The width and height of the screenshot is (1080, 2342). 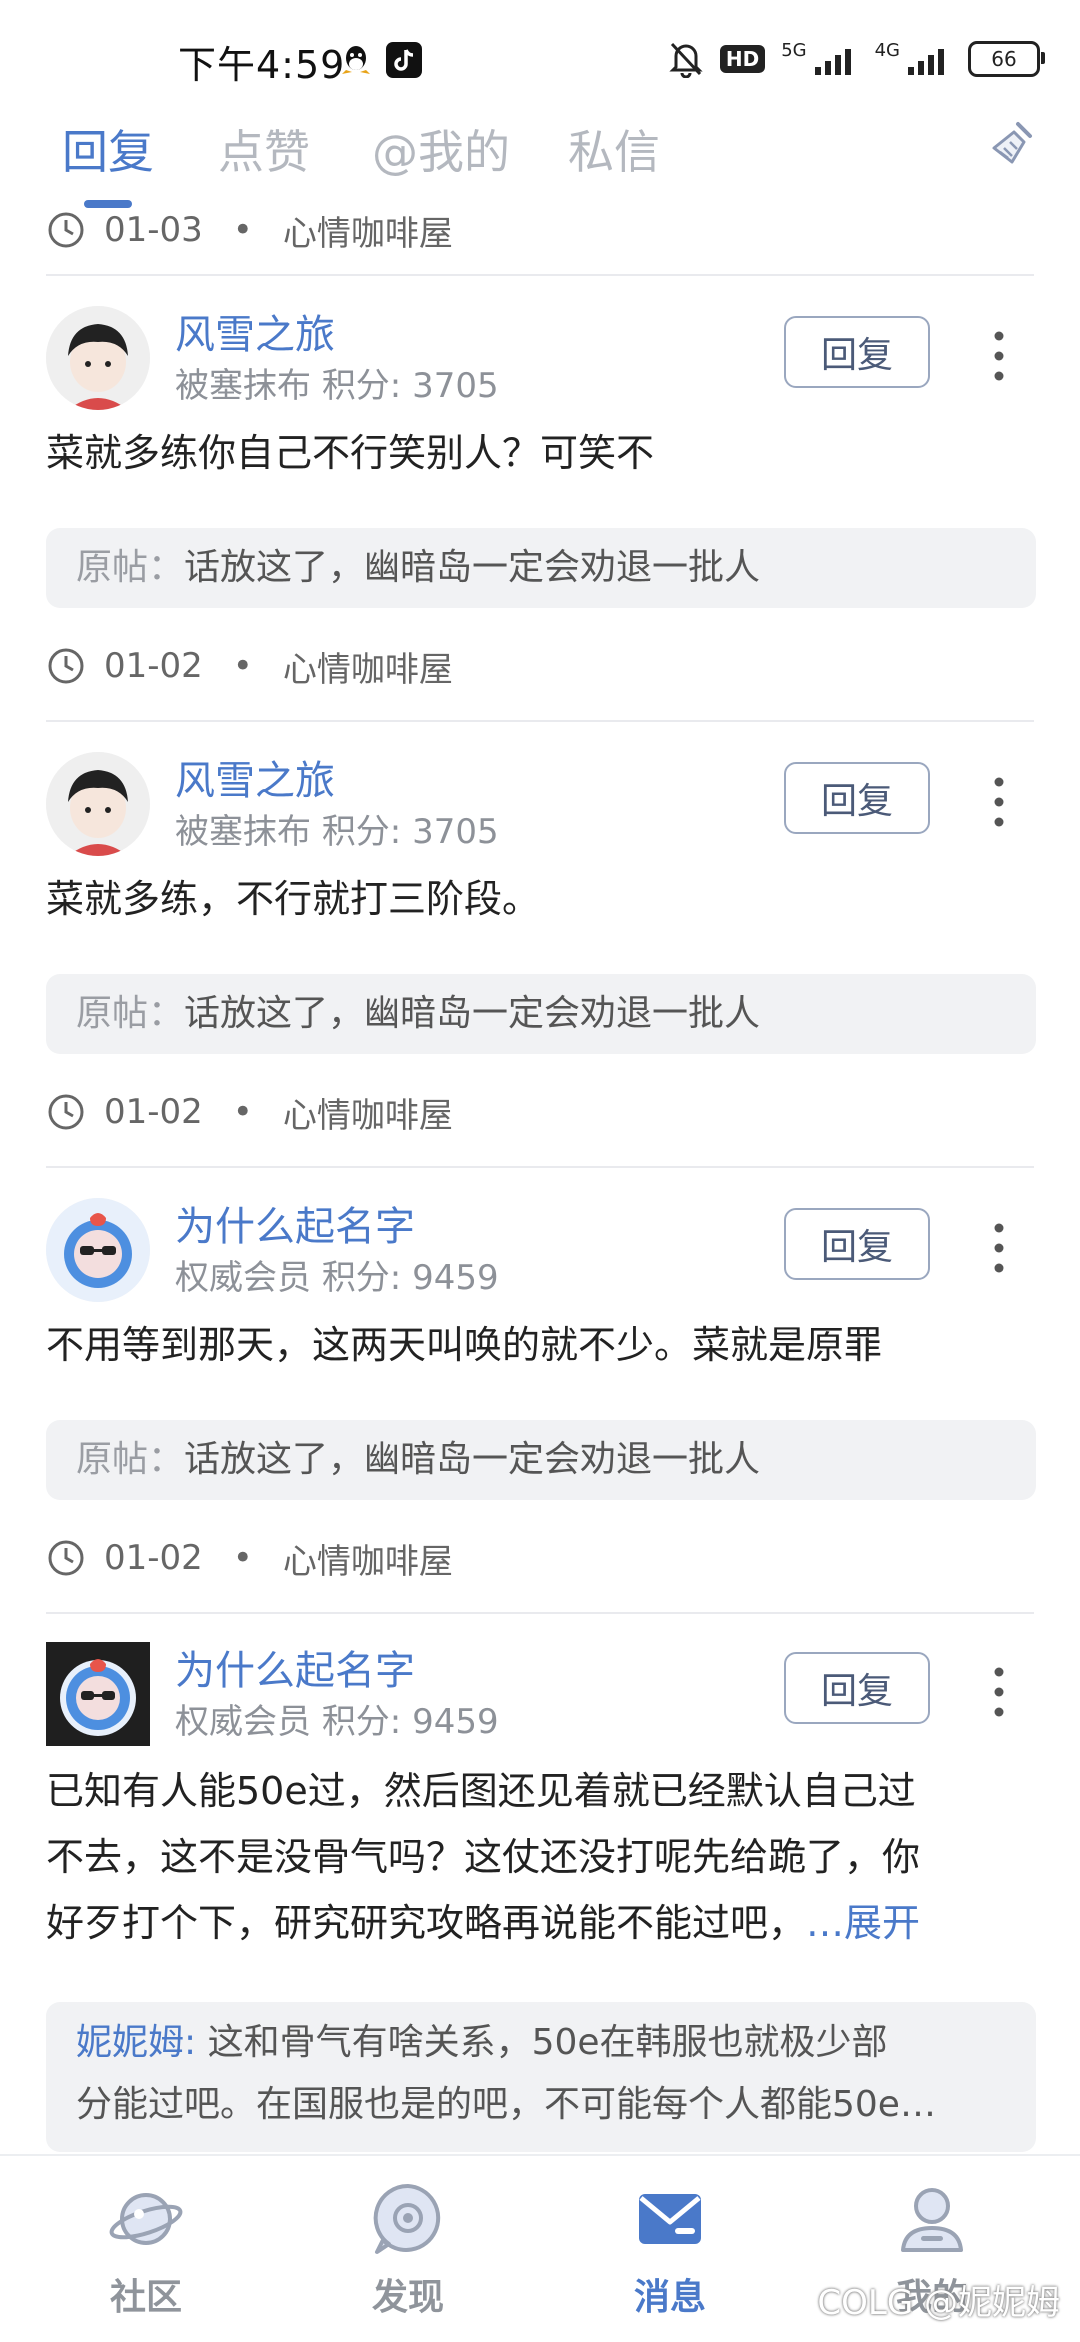 What do you see at coordinates (669, 2297) in the screenshot?
I see `nav-label: 消息` at bounding box center [669, 2297].